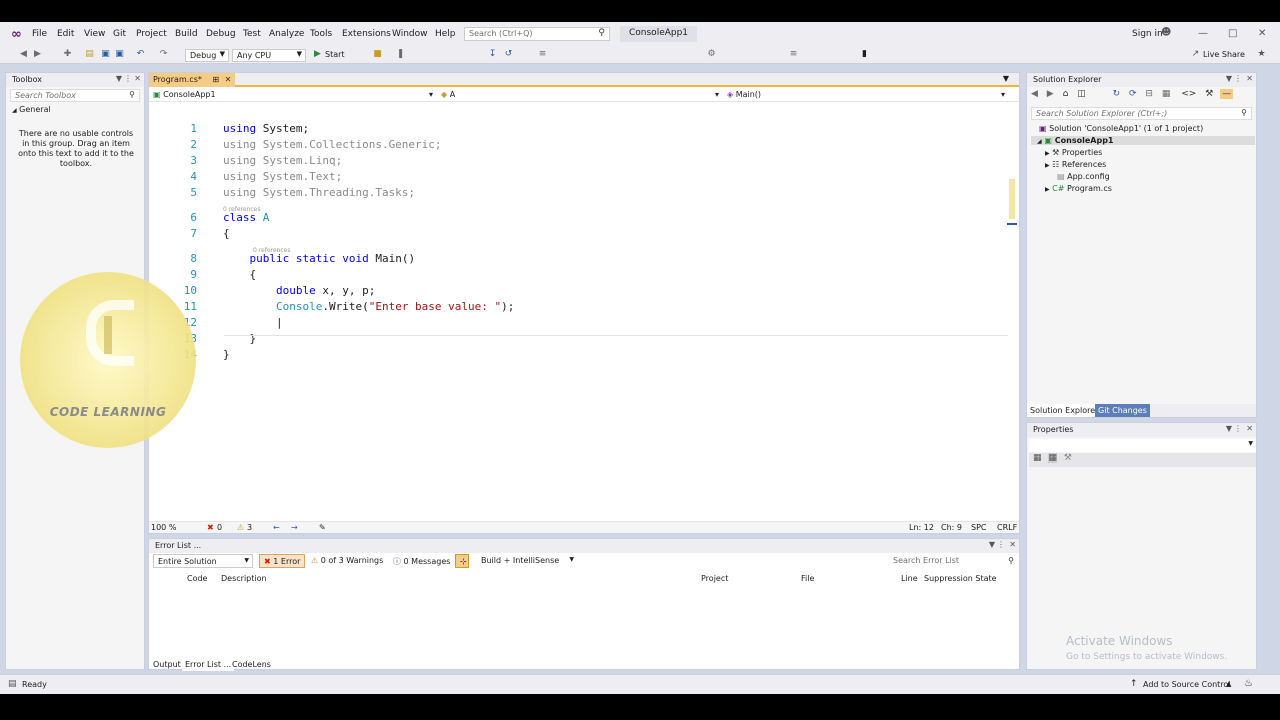  I want to click on redo-icon: ↷, so click(163, 54).